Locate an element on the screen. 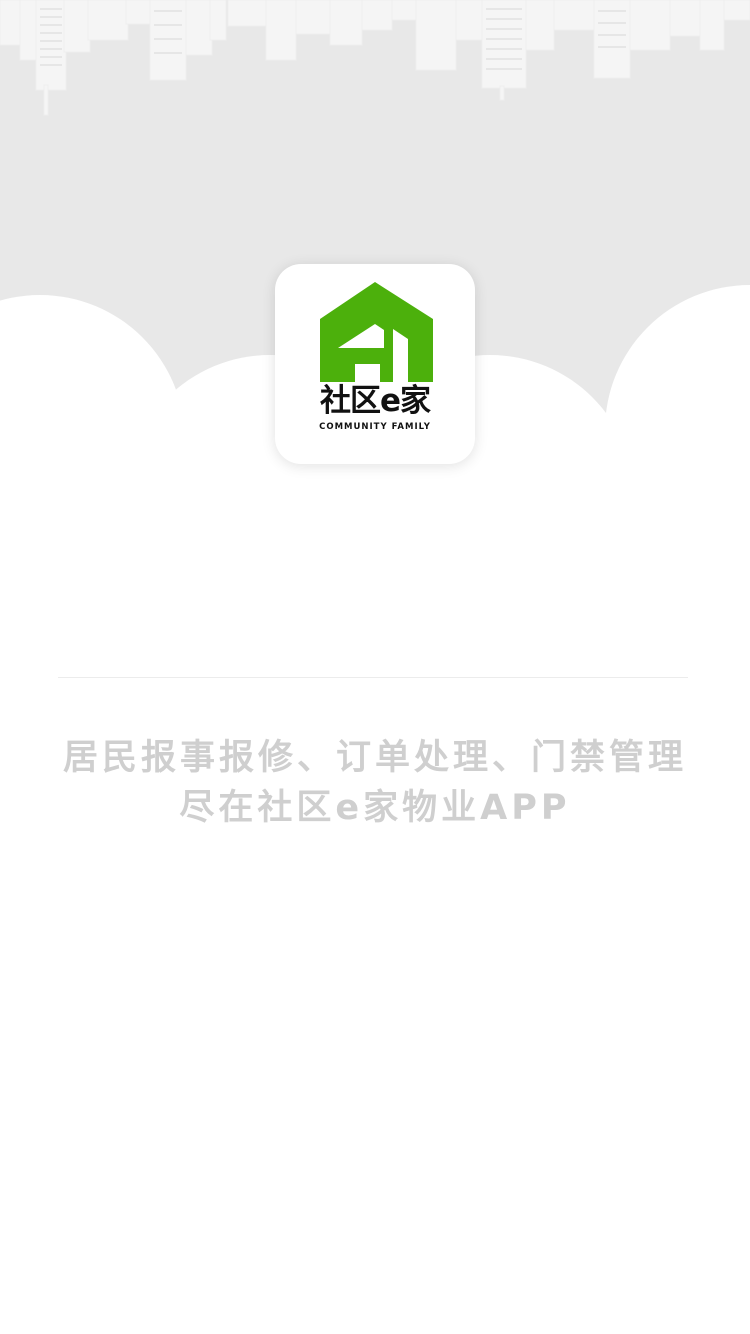 This screenshot has width=750, height=1334. house-logo-icon is located at coordinates (376, 332).